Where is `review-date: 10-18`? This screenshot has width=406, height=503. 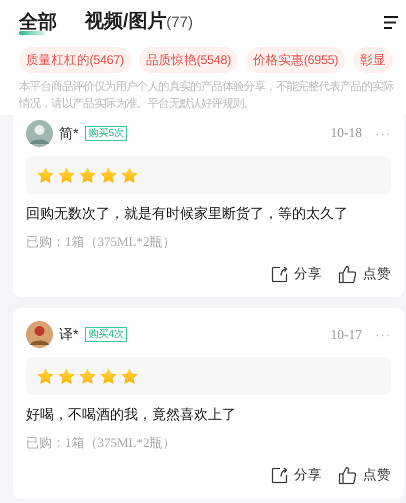 review-date: 10-18 is located at coordinates (346, 133).